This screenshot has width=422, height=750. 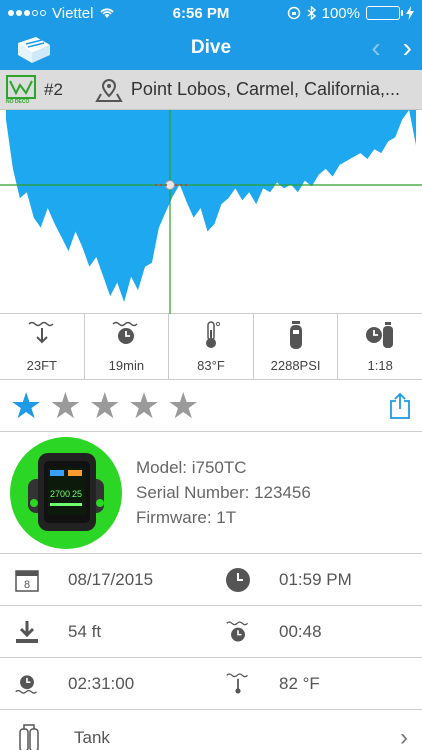 What do you see at coordinates (85, 631) in the screenshot?
I see `max-depth-value: 54 ft` at bounding box center [85, 631].